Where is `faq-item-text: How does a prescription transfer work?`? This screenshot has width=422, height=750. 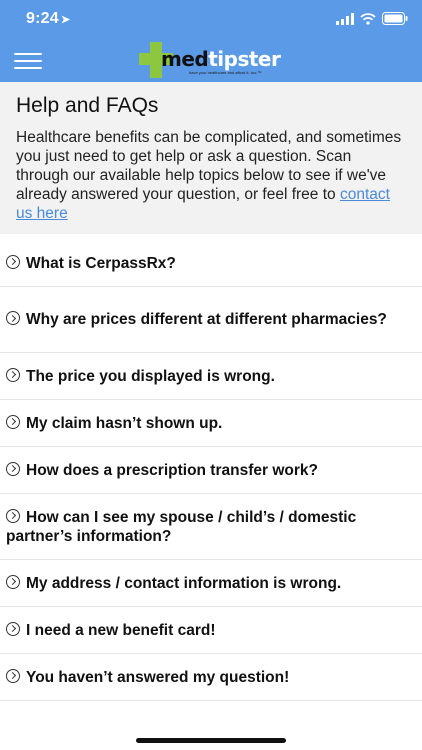
faq-item-text: How does a prescription transfer work? is located at coordinates (162, 470).